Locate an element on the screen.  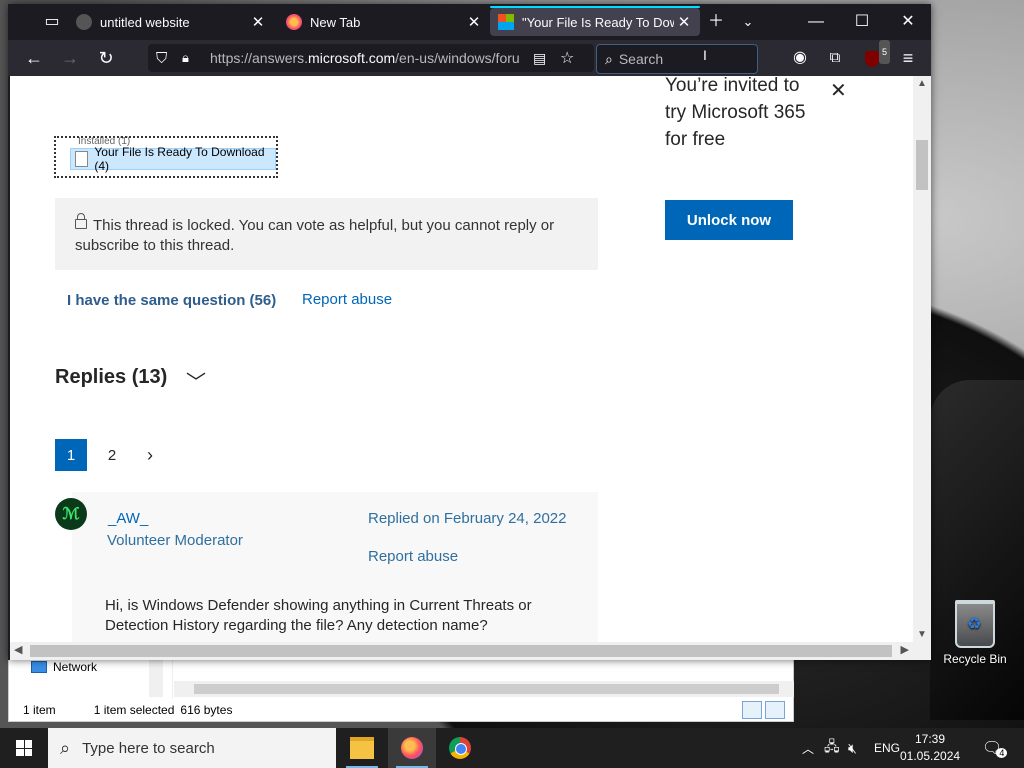
tab-label: untitled website is located at coordinates (145, 22).